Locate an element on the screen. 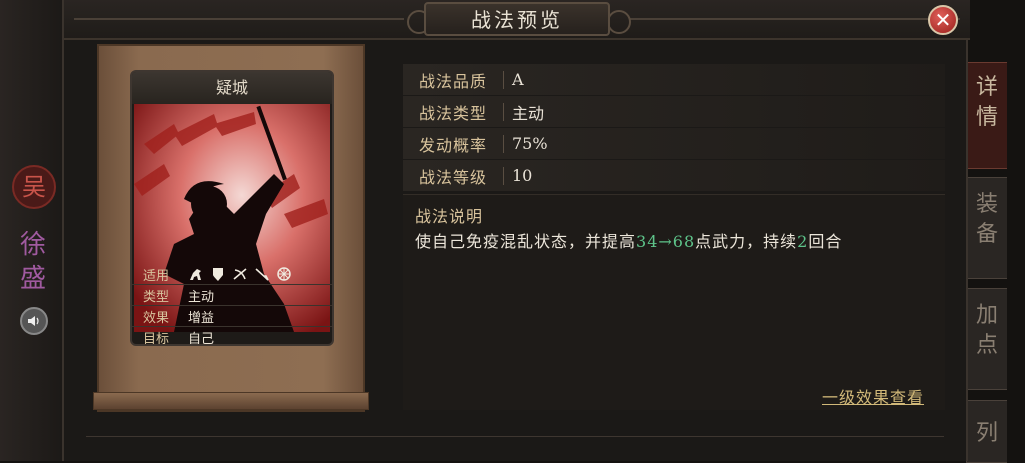 This screenshot has width=1025, height=463. description-text: 使自己免疫混乱状态，并提高34→68点武力，持续2回合 is located at coordinates (628, 240).